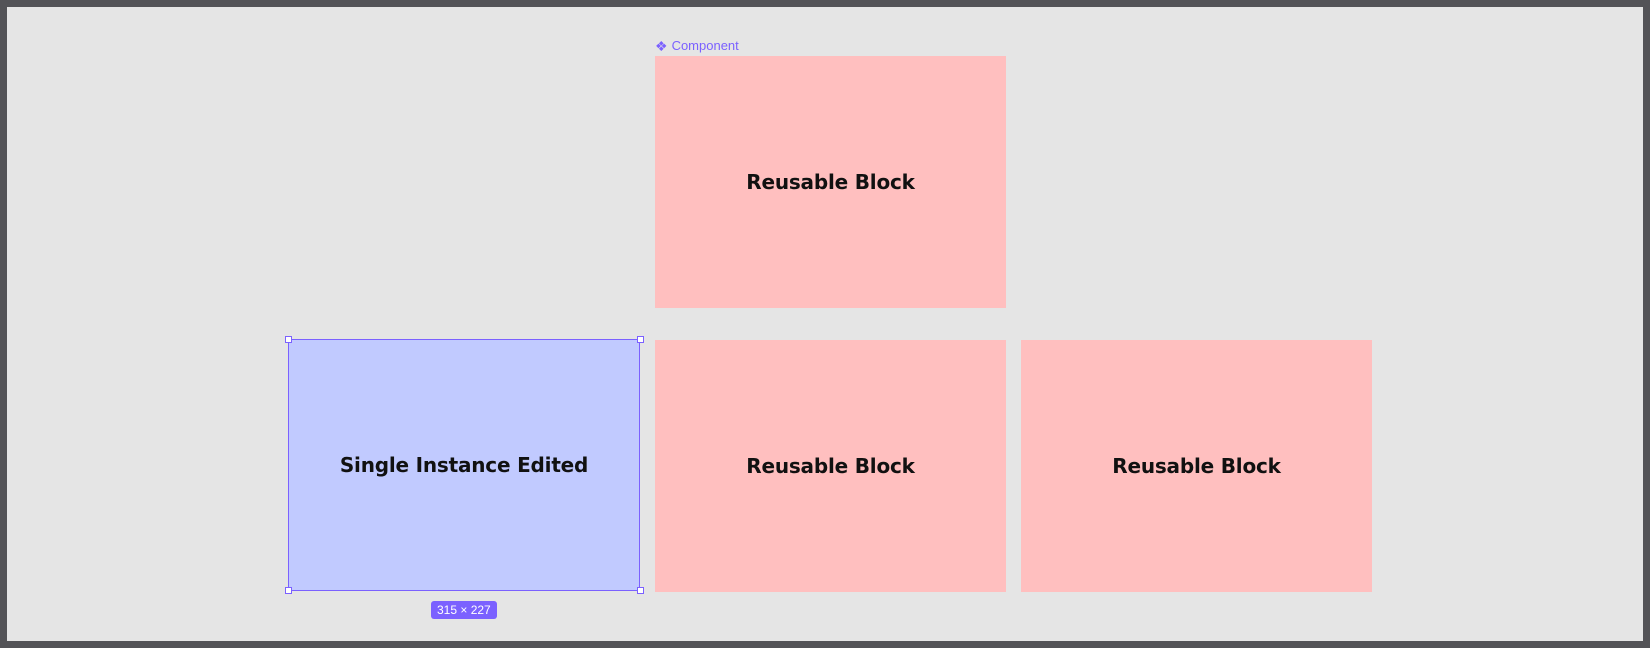 The width and height of the screenshot is (1650, 648). What do you see at coordinates (640, 590) in the screenshot?
I see `resize-handle-bottom-right` at bounding box center [640, 590].